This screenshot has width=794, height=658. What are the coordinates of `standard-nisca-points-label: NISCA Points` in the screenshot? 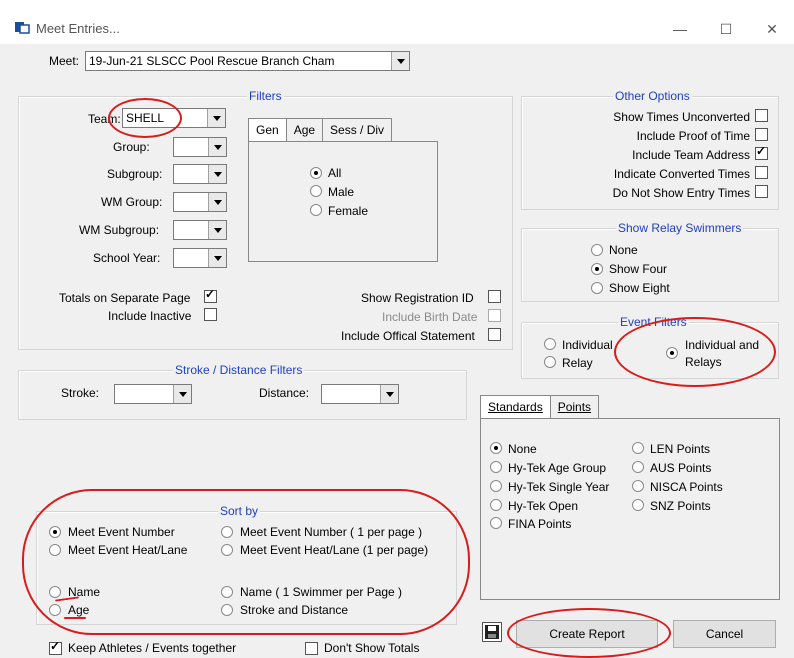 It's located at (686, 487).